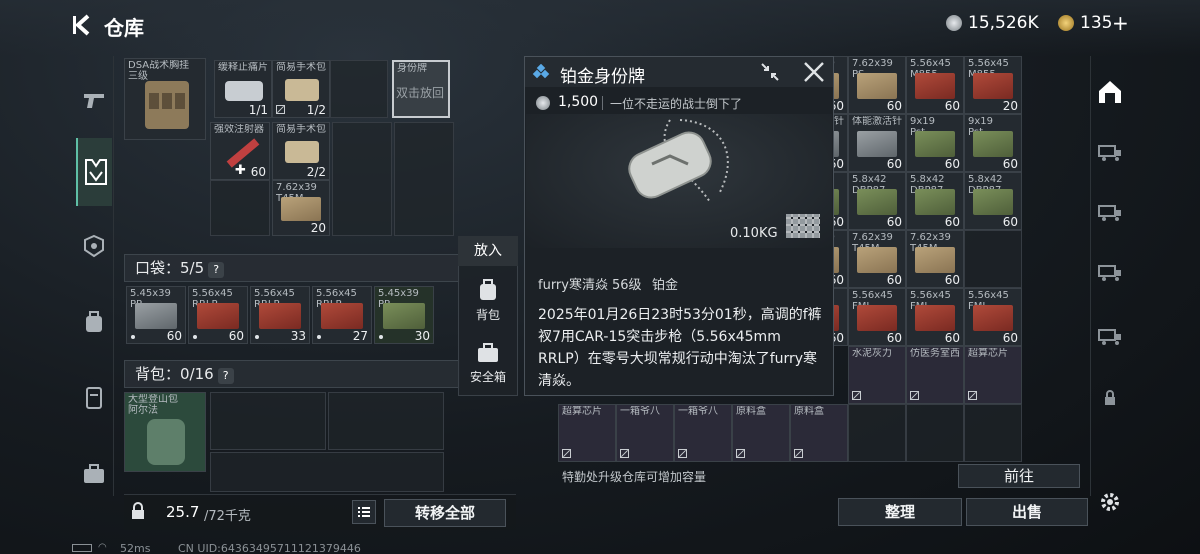 The height and width of the screenshot is (554, 1200). What do you see at coordinates (301, 208) in the screenshot?
I see `ammo-slot-t45m: 7.62x39 T45M 20` at bounding box center [301, 208].